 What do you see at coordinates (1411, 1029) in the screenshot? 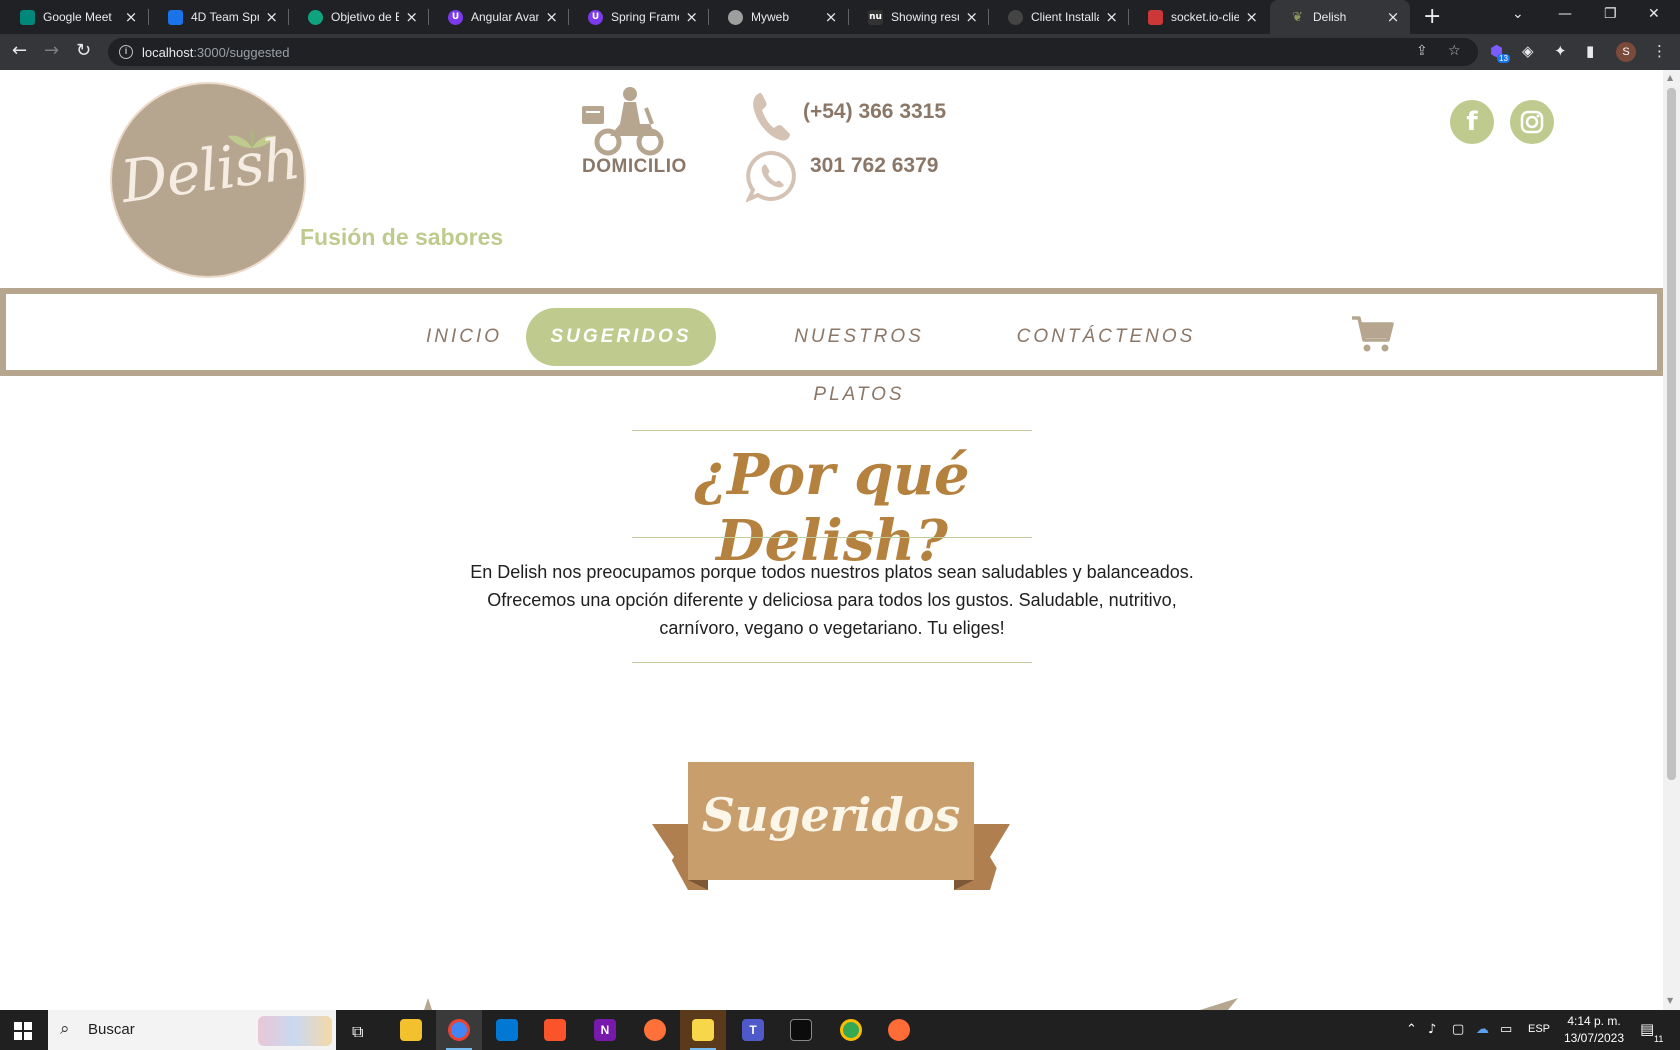
I see `chevron-up-icon: ⌃` at bounding box center [1411, 1029].